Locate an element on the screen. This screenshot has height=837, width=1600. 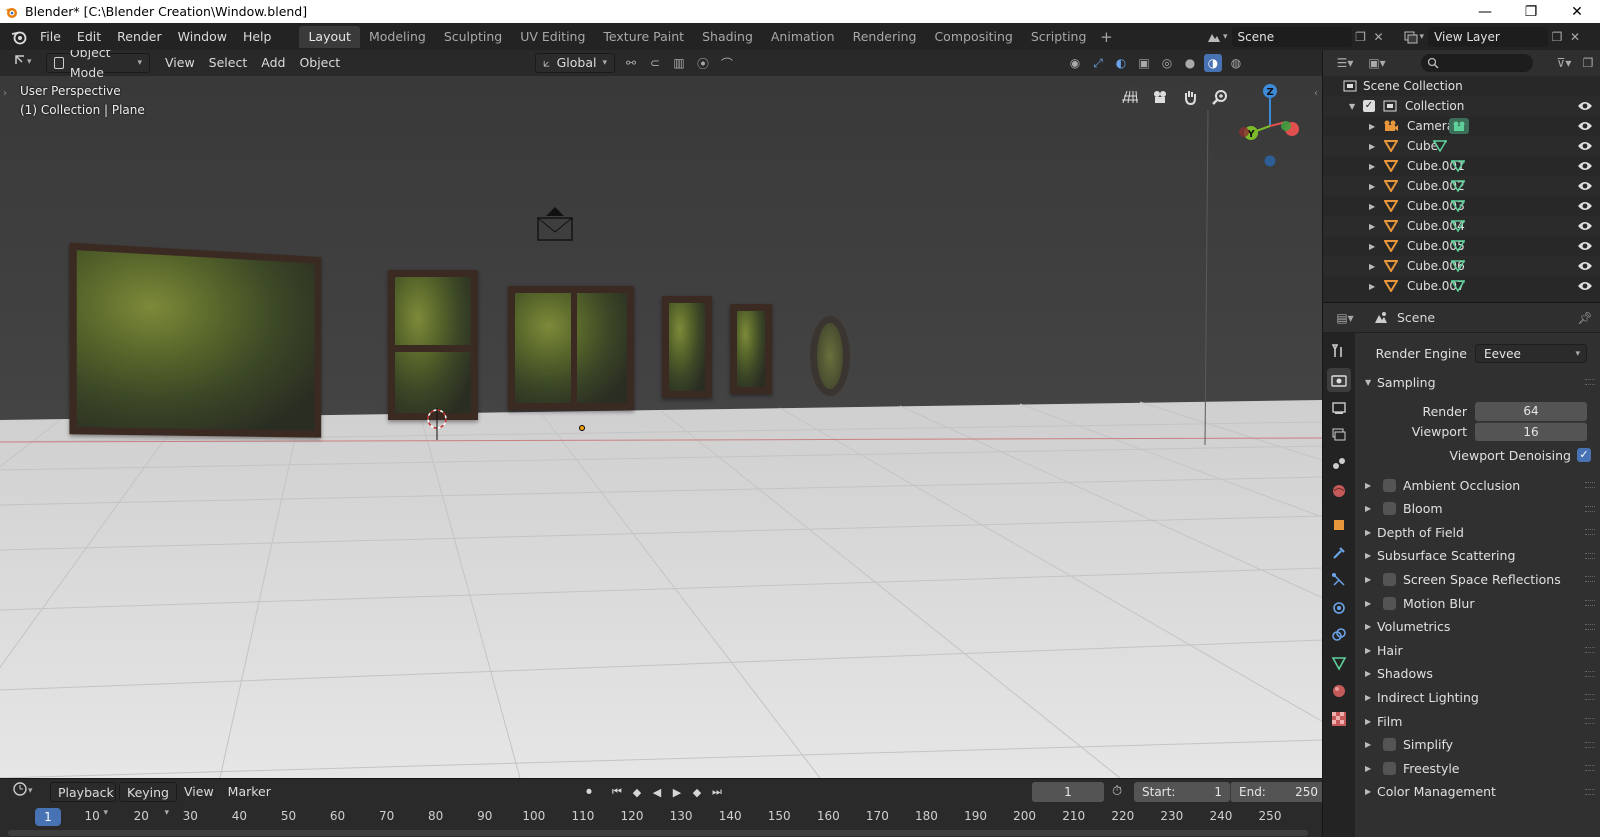
render-panel-header: ▶ Motion Blur is located at coordinates (1477, 603).